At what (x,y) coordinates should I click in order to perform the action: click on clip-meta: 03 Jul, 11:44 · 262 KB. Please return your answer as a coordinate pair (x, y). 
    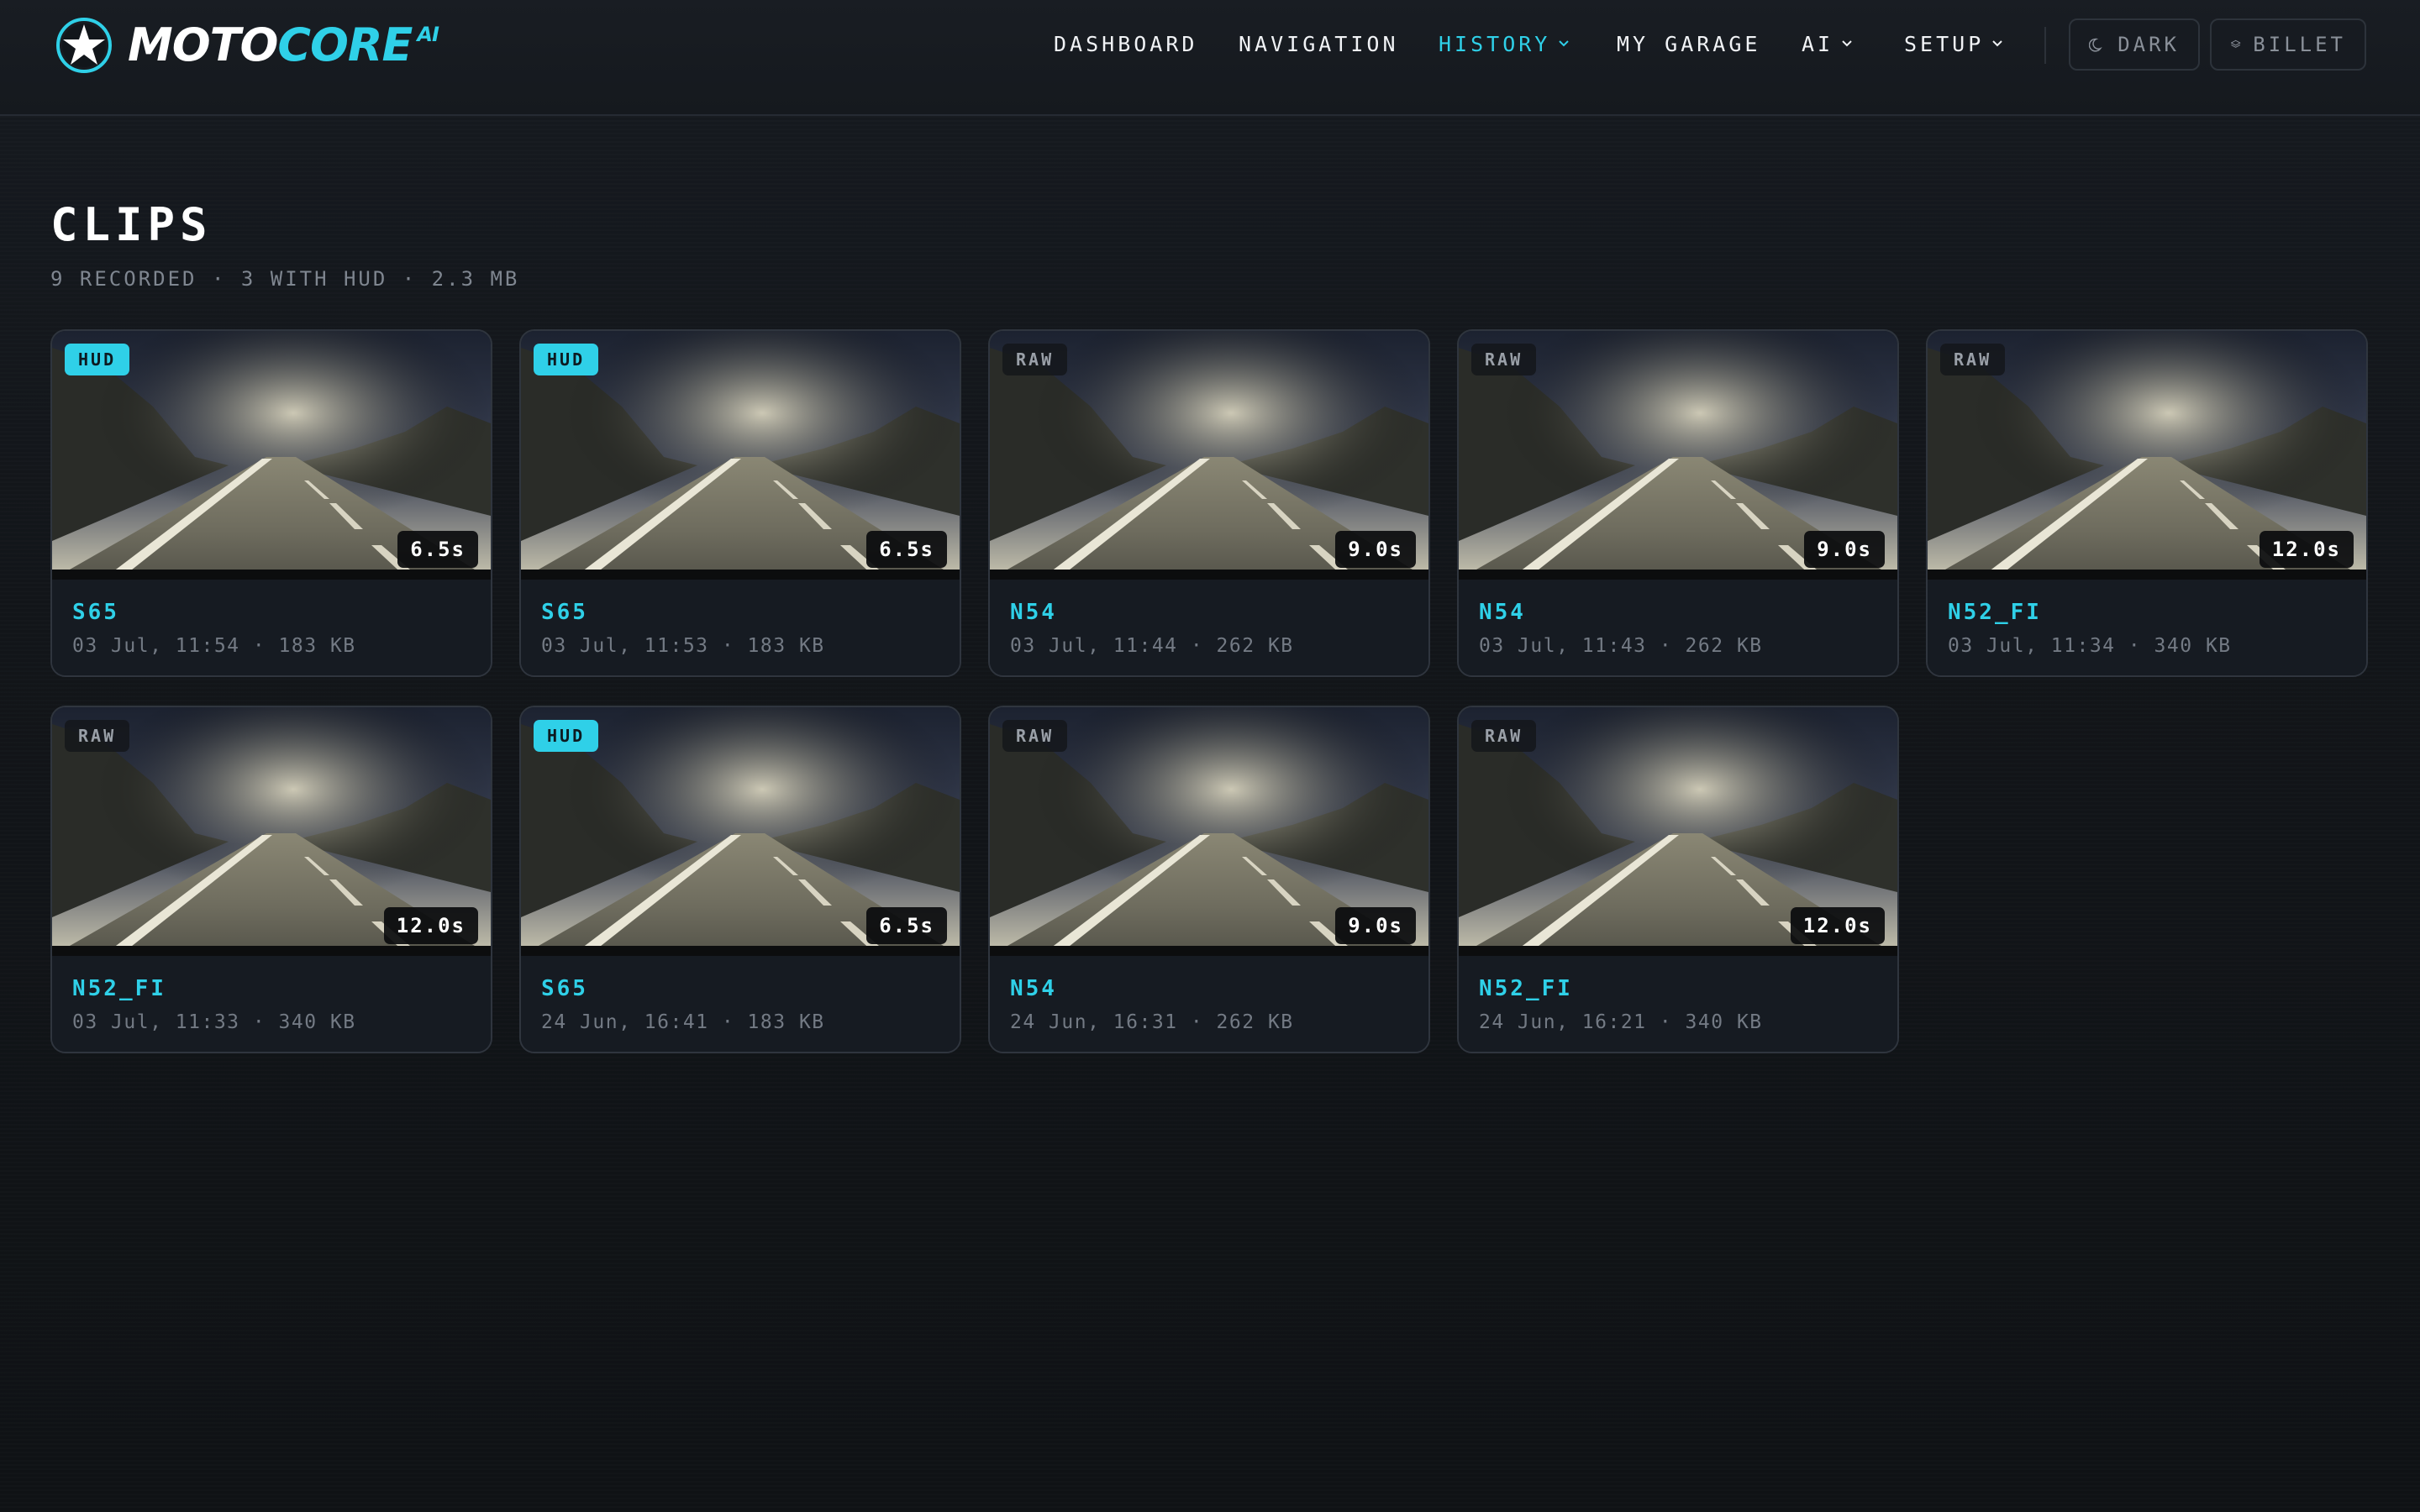
    Looking at the image, I should click on (1152, 646).